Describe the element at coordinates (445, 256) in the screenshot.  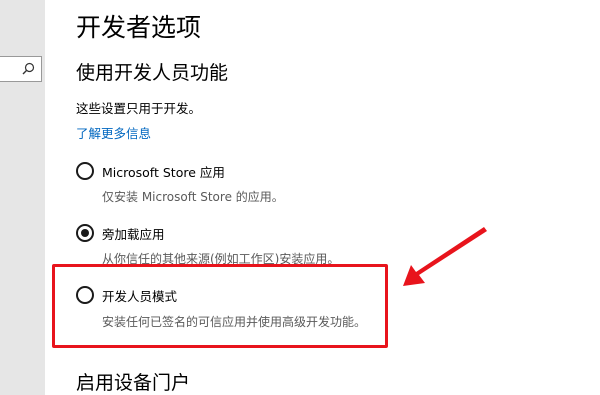
I see `annotation-arrow-icon` at that location.